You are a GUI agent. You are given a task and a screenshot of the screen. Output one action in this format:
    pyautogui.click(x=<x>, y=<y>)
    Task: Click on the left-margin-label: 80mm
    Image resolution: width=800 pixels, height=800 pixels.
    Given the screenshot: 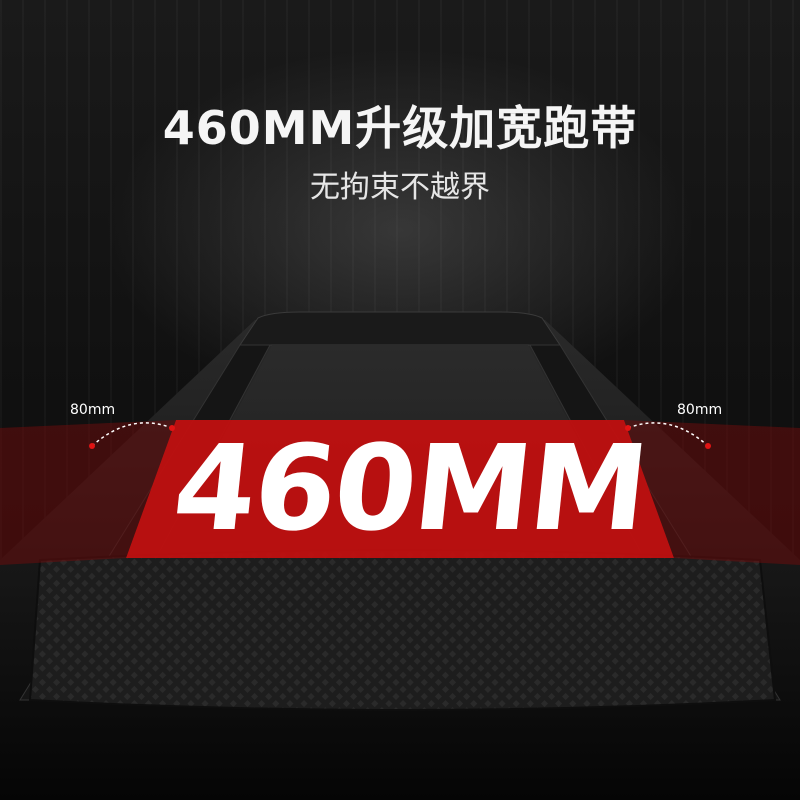 What is the action you would take?
    pyautogui.click(x=93, y=410)
    